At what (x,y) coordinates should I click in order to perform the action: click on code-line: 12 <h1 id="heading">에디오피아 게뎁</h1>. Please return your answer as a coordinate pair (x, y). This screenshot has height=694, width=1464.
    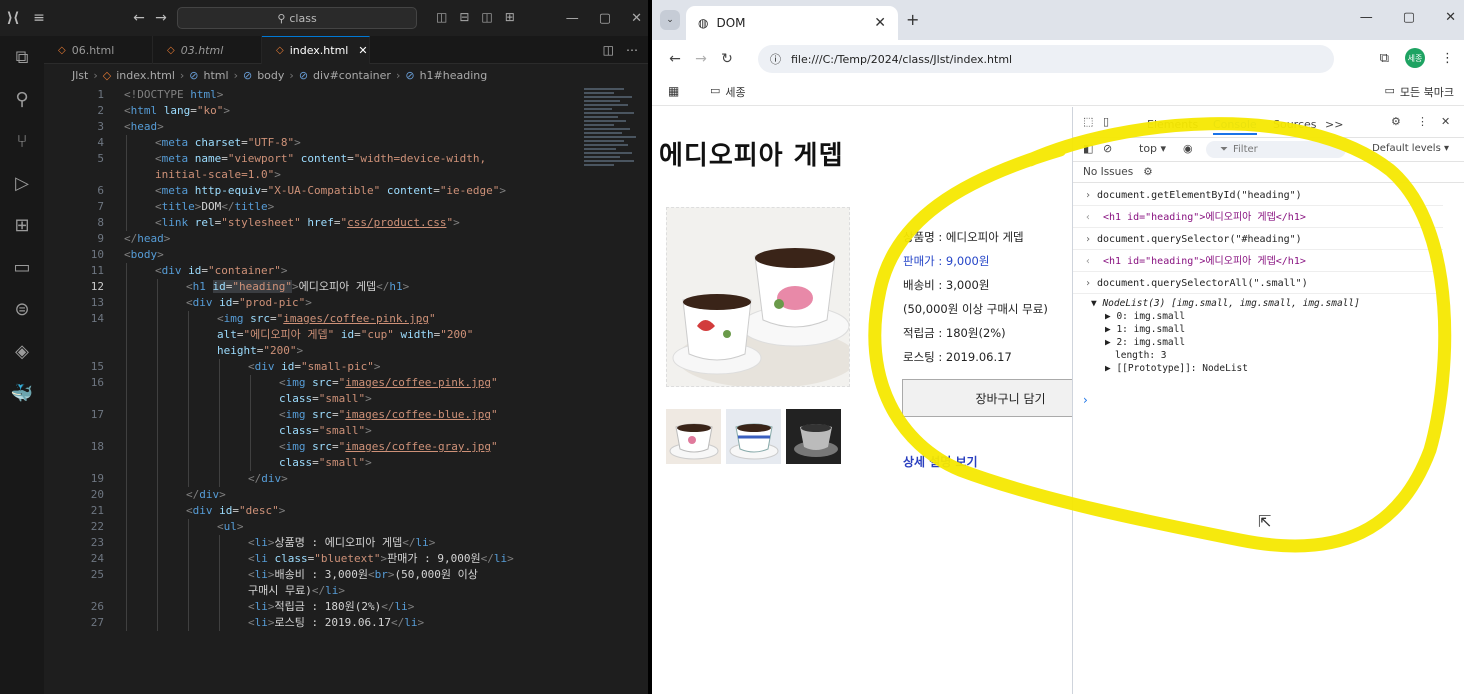
    Looking at the image, I should click on (226, 287).